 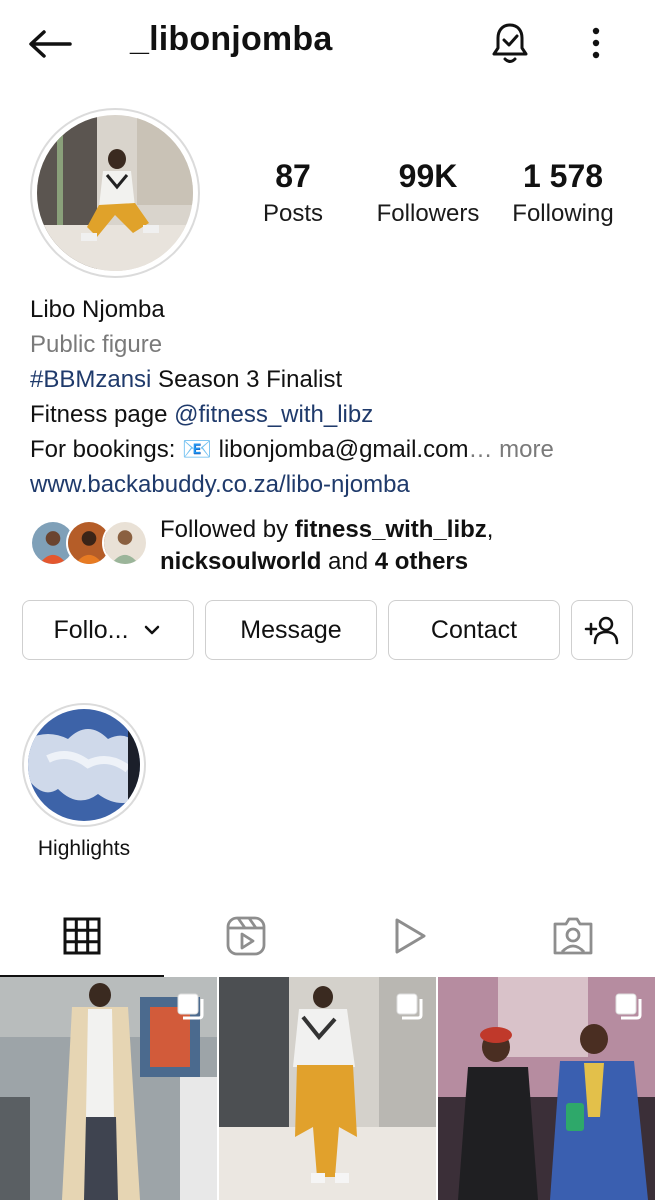 I want to click on message-button-label: Message, so click(x=291, y=629).